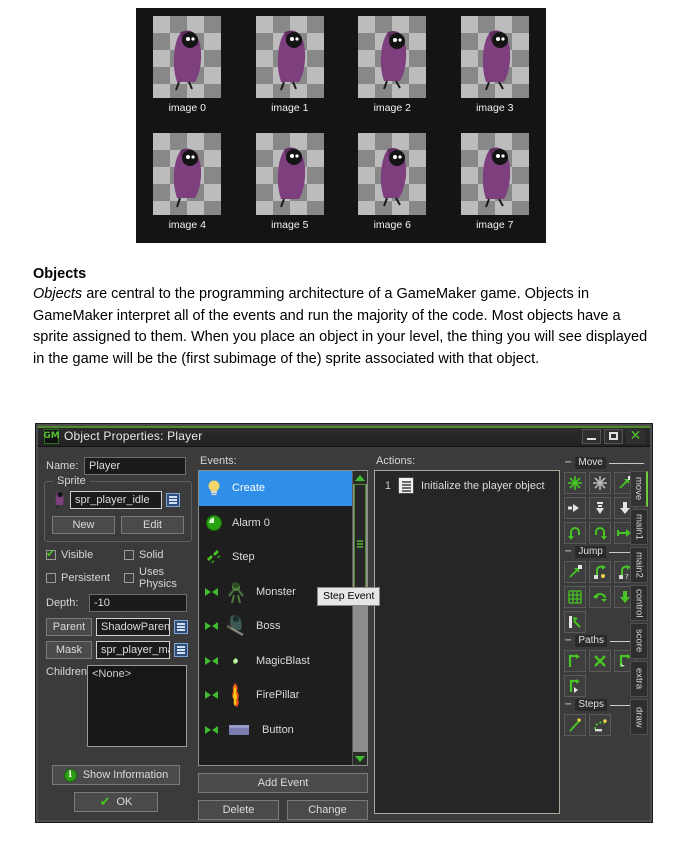 The width and height of the screenshot is (689, 841). Describe the element at coordinates (575, 661) in the screenshot. I see `set-path-icon` at that location.